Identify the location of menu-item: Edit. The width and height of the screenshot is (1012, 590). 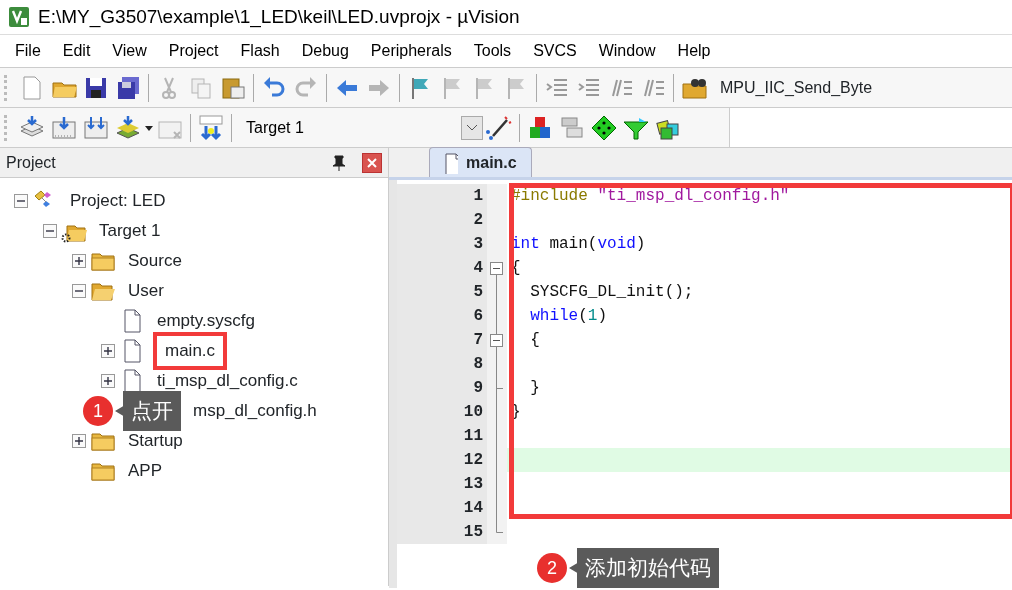
(76, 51).